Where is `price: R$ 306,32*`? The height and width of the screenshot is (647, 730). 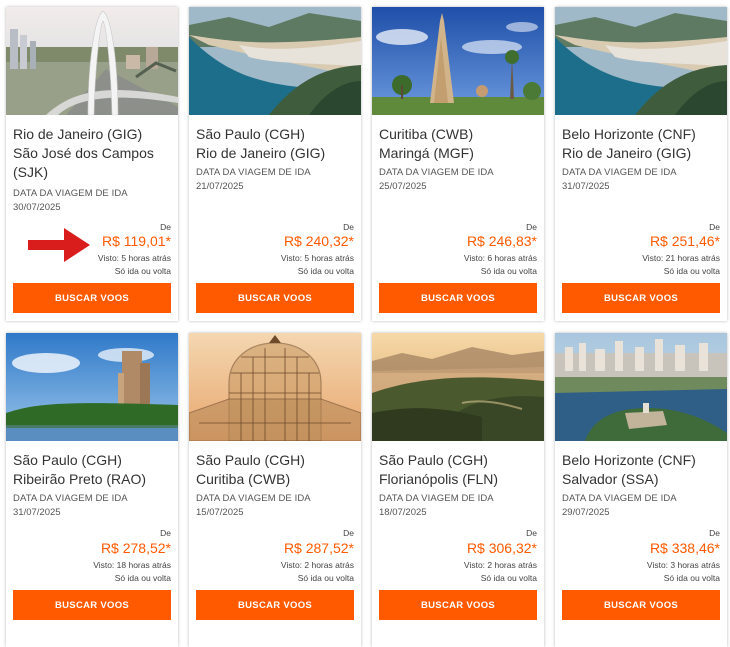
price: R$ 306,32* is located at coordinates (501, 548).